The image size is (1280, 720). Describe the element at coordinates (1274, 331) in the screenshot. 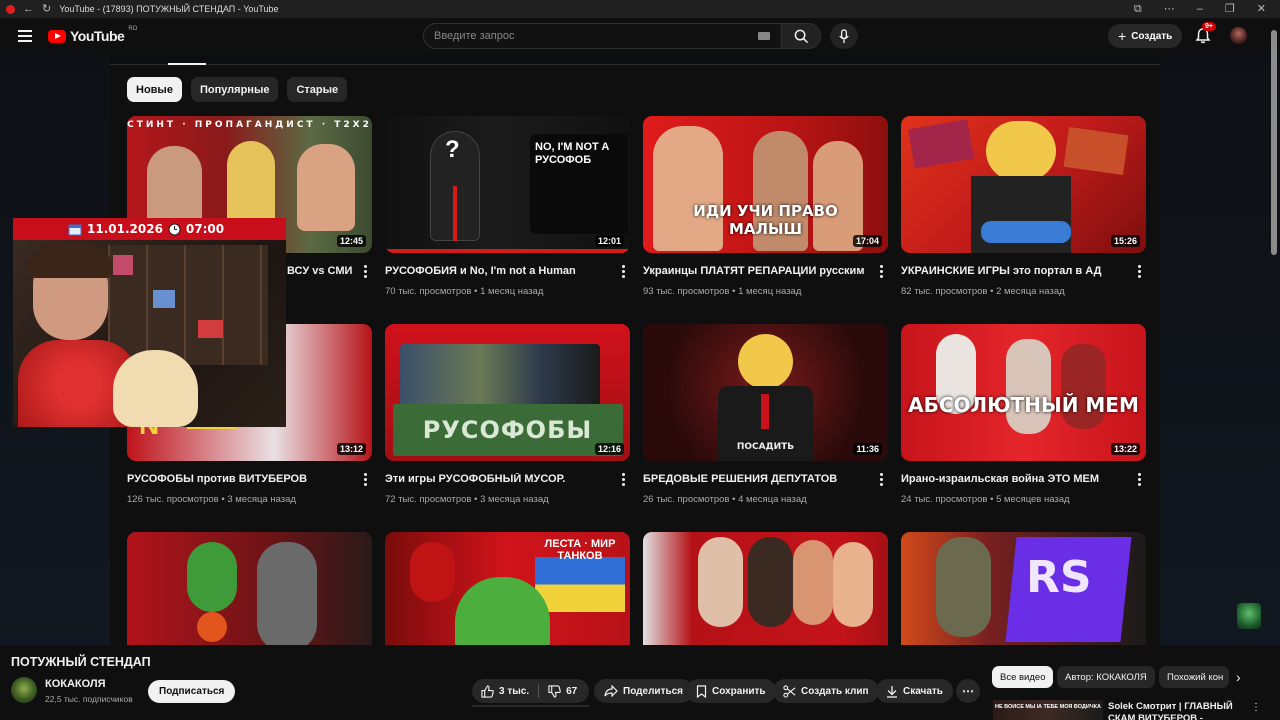

I see `page-scrollbar` at that location.